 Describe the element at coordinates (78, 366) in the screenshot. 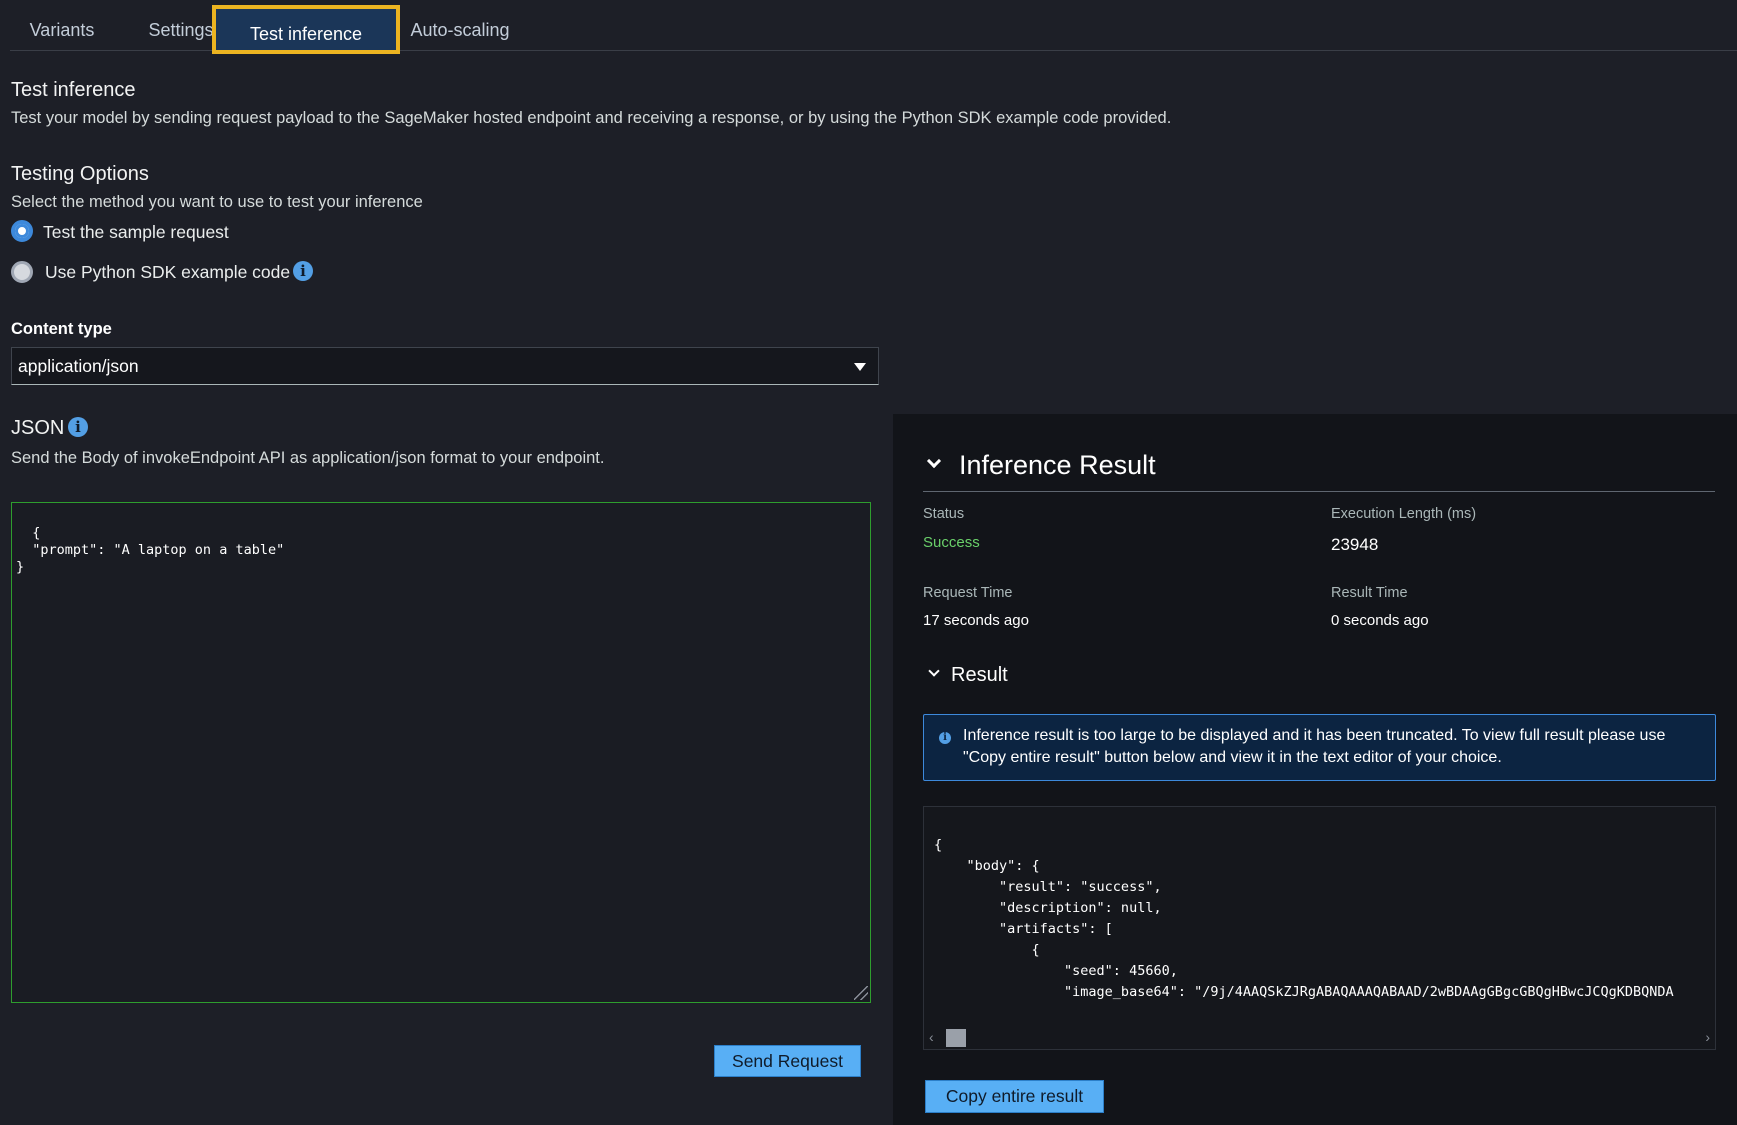

I see `content-type-value: application/json` at that location.